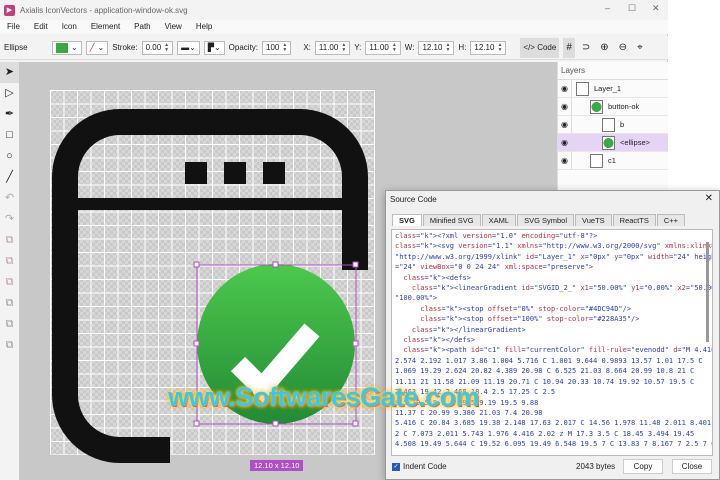 The image size is (720, 480). Describe the element at coordinates (709, 198) in the screenshot. I see `dialog-close-icon: ✕` at that location.